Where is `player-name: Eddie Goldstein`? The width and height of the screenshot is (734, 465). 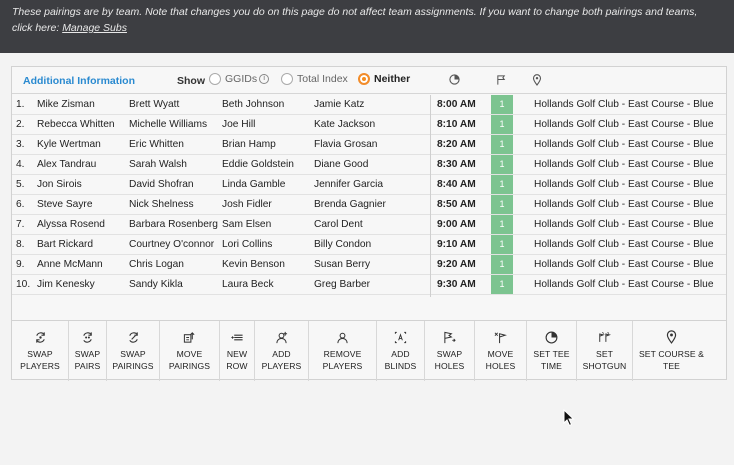 player-name: Eddie Goldstein is located at coordinates (268, 164).